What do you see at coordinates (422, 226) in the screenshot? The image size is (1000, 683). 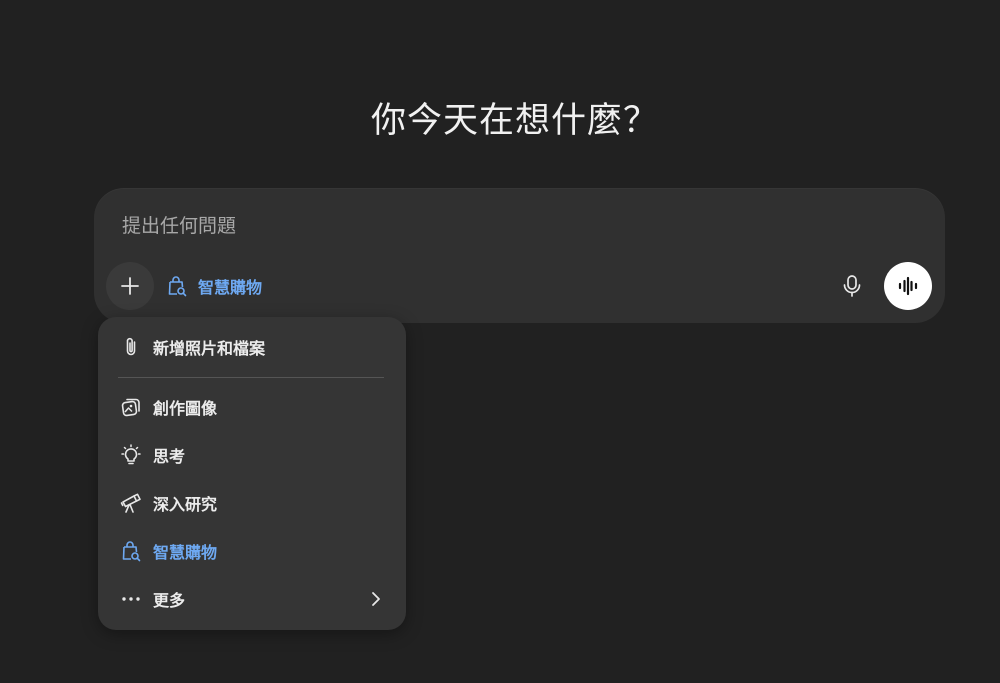 I see `prompt-input` at bounding box center [422, 226].